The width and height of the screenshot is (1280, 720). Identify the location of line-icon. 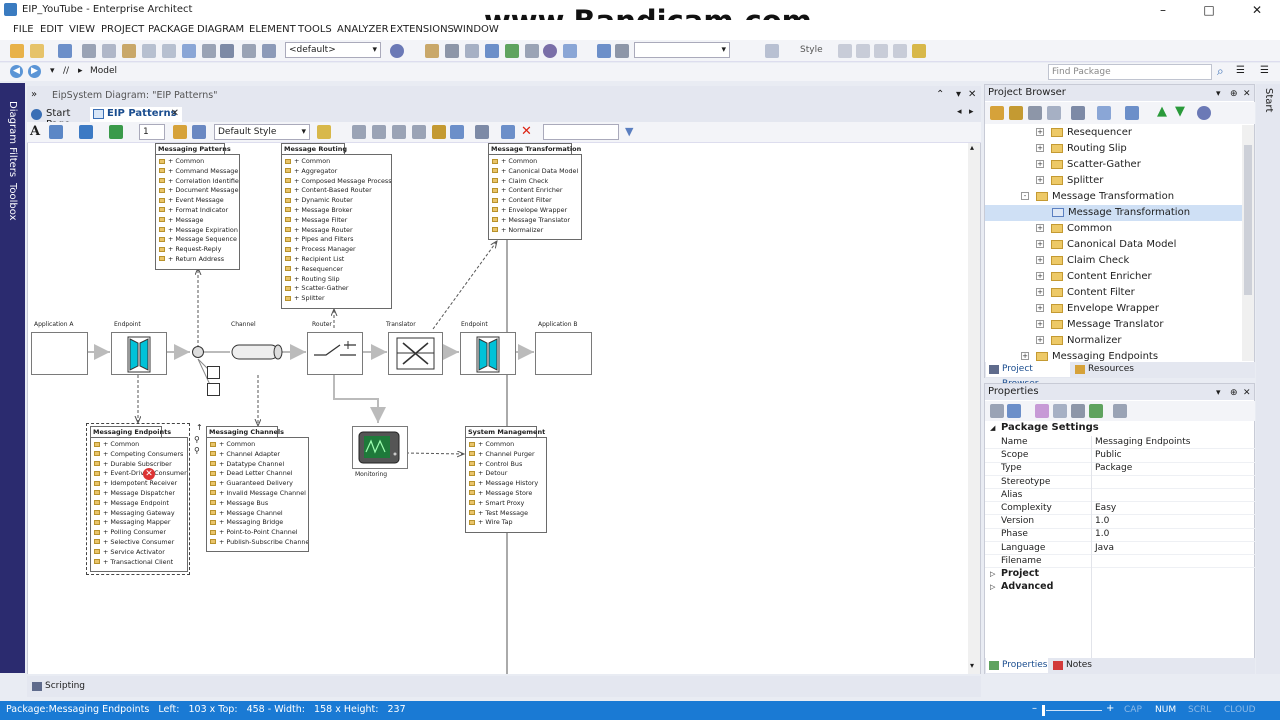
(900, 51).